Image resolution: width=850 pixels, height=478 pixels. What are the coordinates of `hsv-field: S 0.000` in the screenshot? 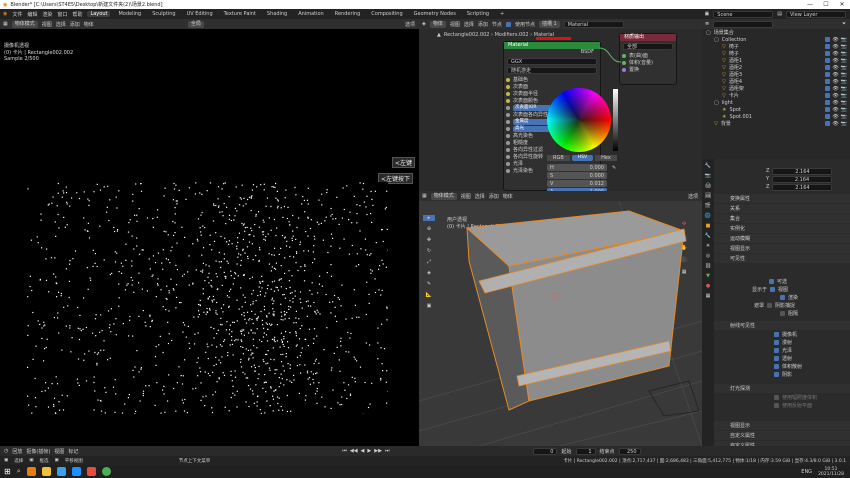 It's located at (577, 175).